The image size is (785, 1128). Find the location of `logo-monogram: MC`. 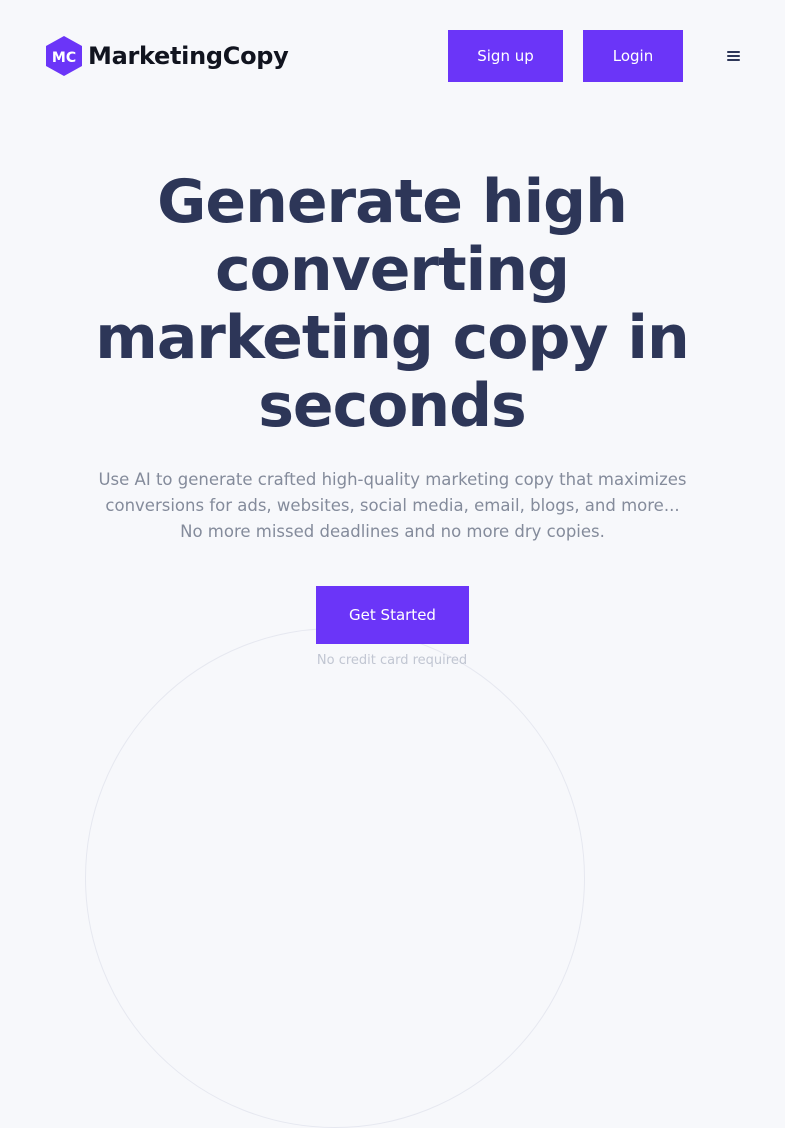

logo-monogram: MC is located at coordinates (64, 58).